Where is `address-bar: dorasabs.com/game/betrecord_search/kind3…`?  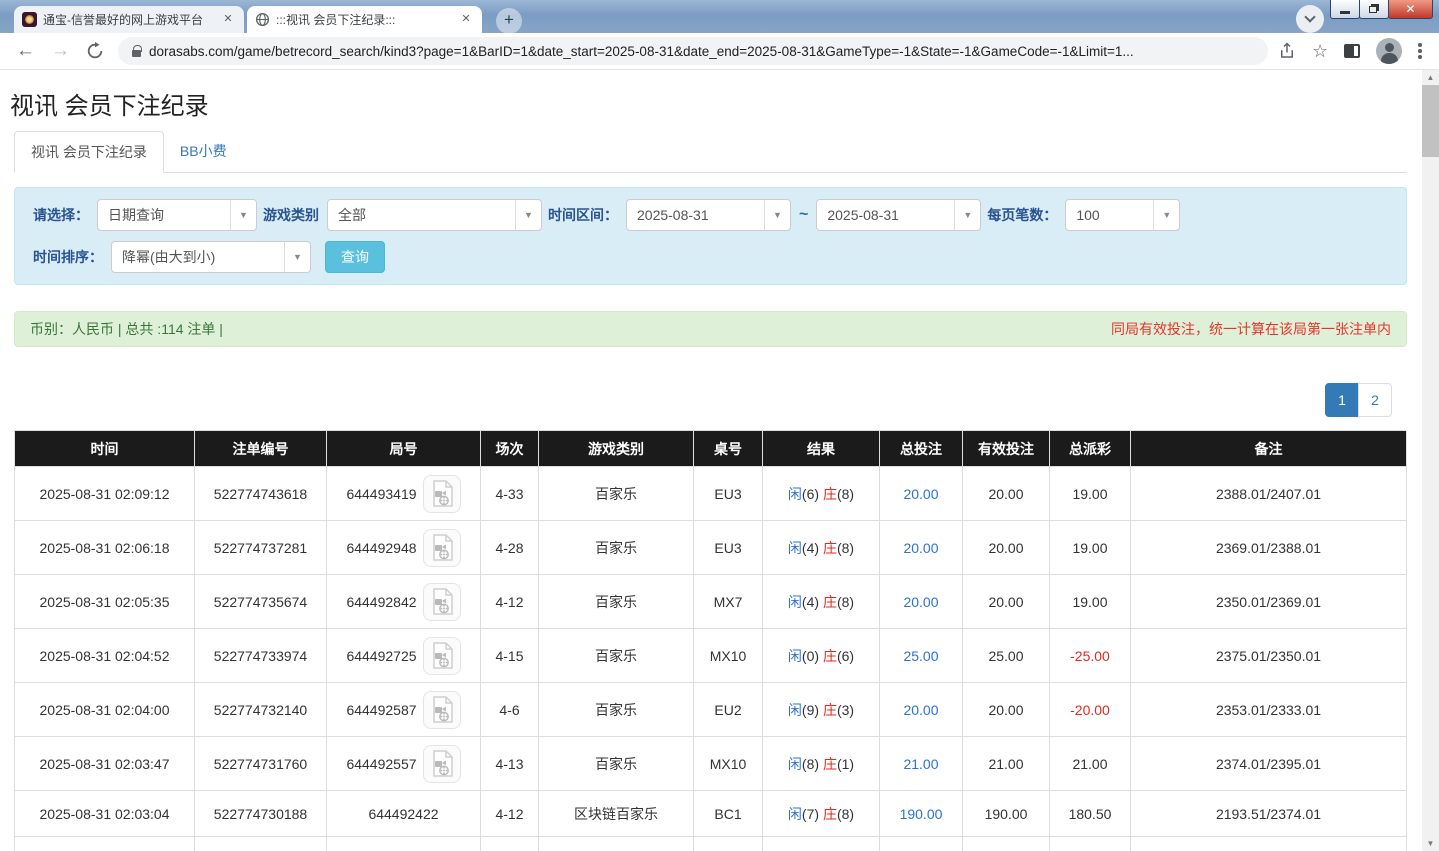
address-bar: dorasabs.com/game/betrecord_search/kind3… is located at coordinates (693, 51).